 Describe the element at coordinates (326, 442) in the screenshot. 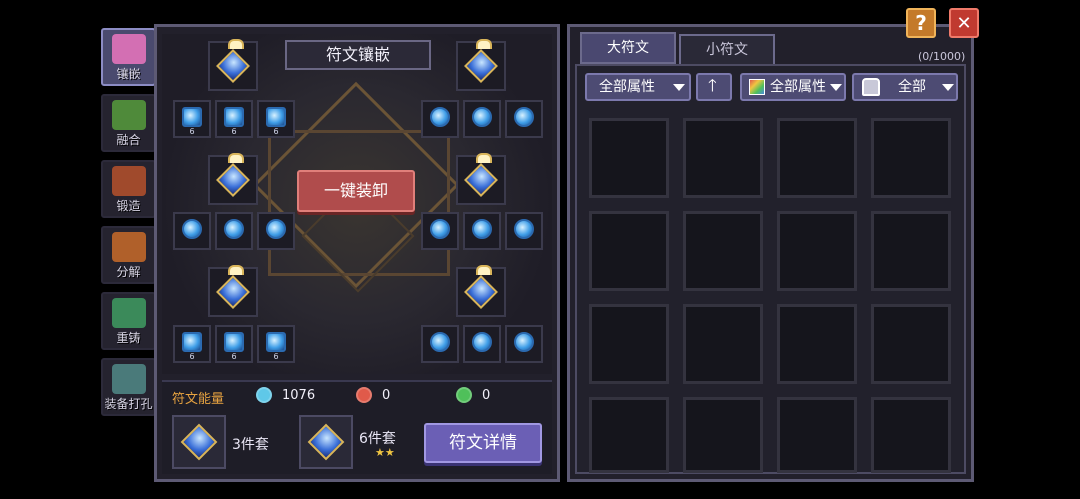

I see `set-six-icon` at that location.